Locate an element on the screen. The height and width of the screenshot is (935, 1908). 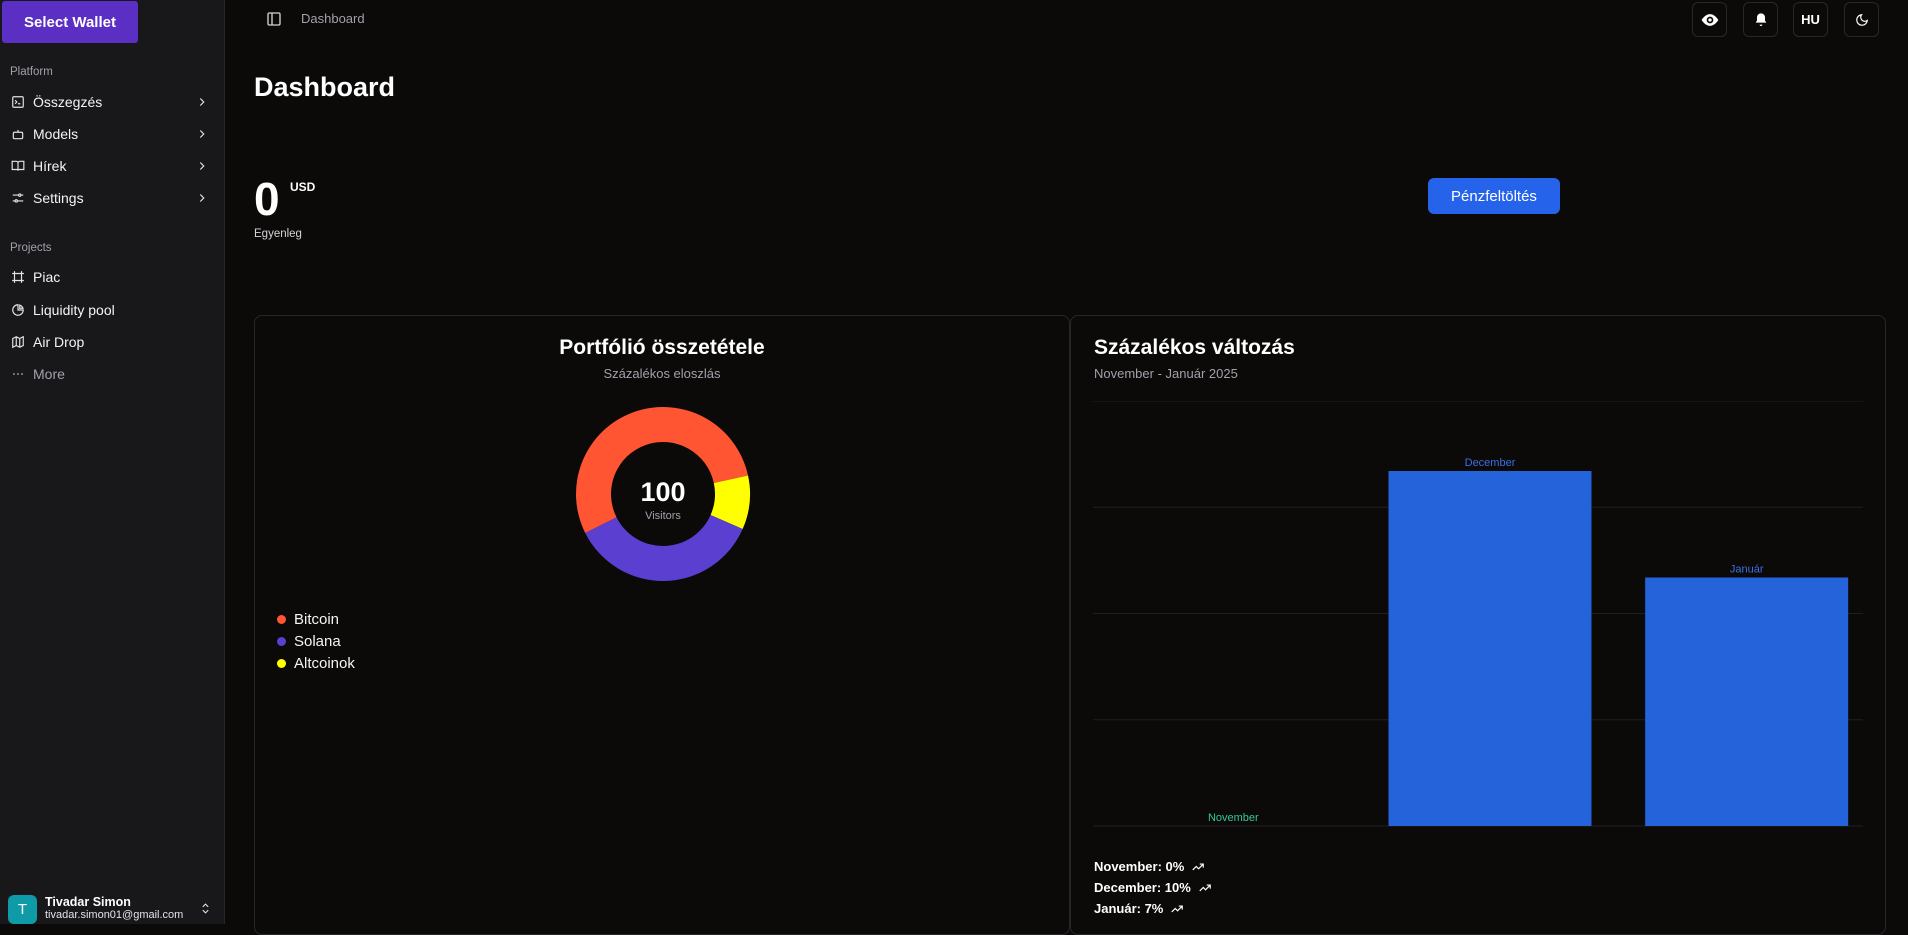
stat-text: December: 10% is located at coordinates (1142, 887).